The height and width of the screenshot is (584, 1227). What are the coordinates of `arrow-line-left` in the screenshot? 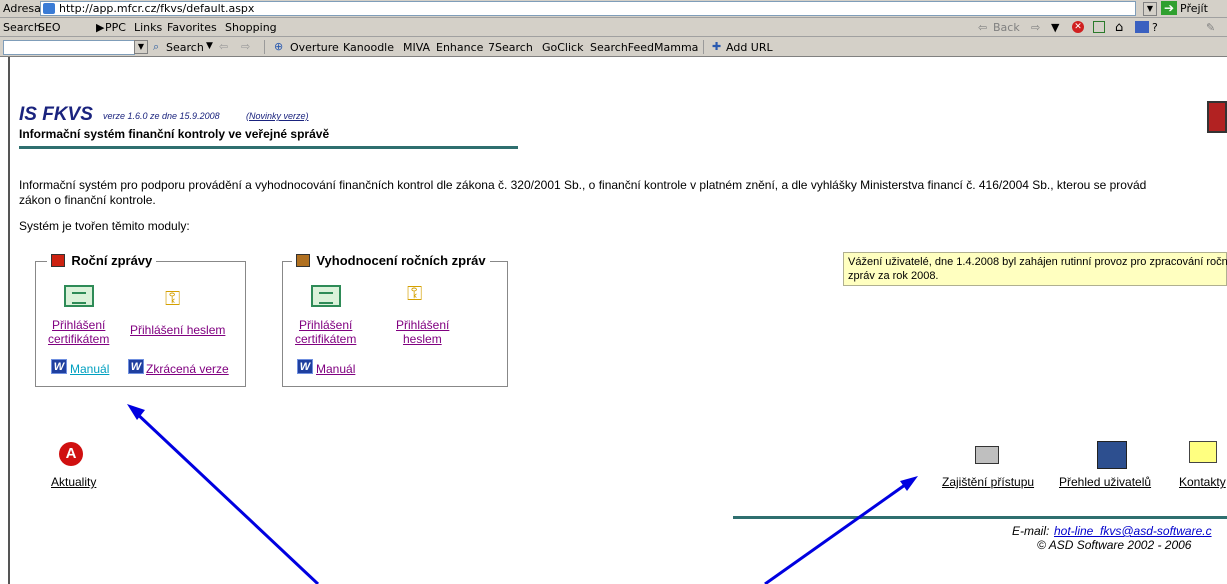 It's located at (225, 496).